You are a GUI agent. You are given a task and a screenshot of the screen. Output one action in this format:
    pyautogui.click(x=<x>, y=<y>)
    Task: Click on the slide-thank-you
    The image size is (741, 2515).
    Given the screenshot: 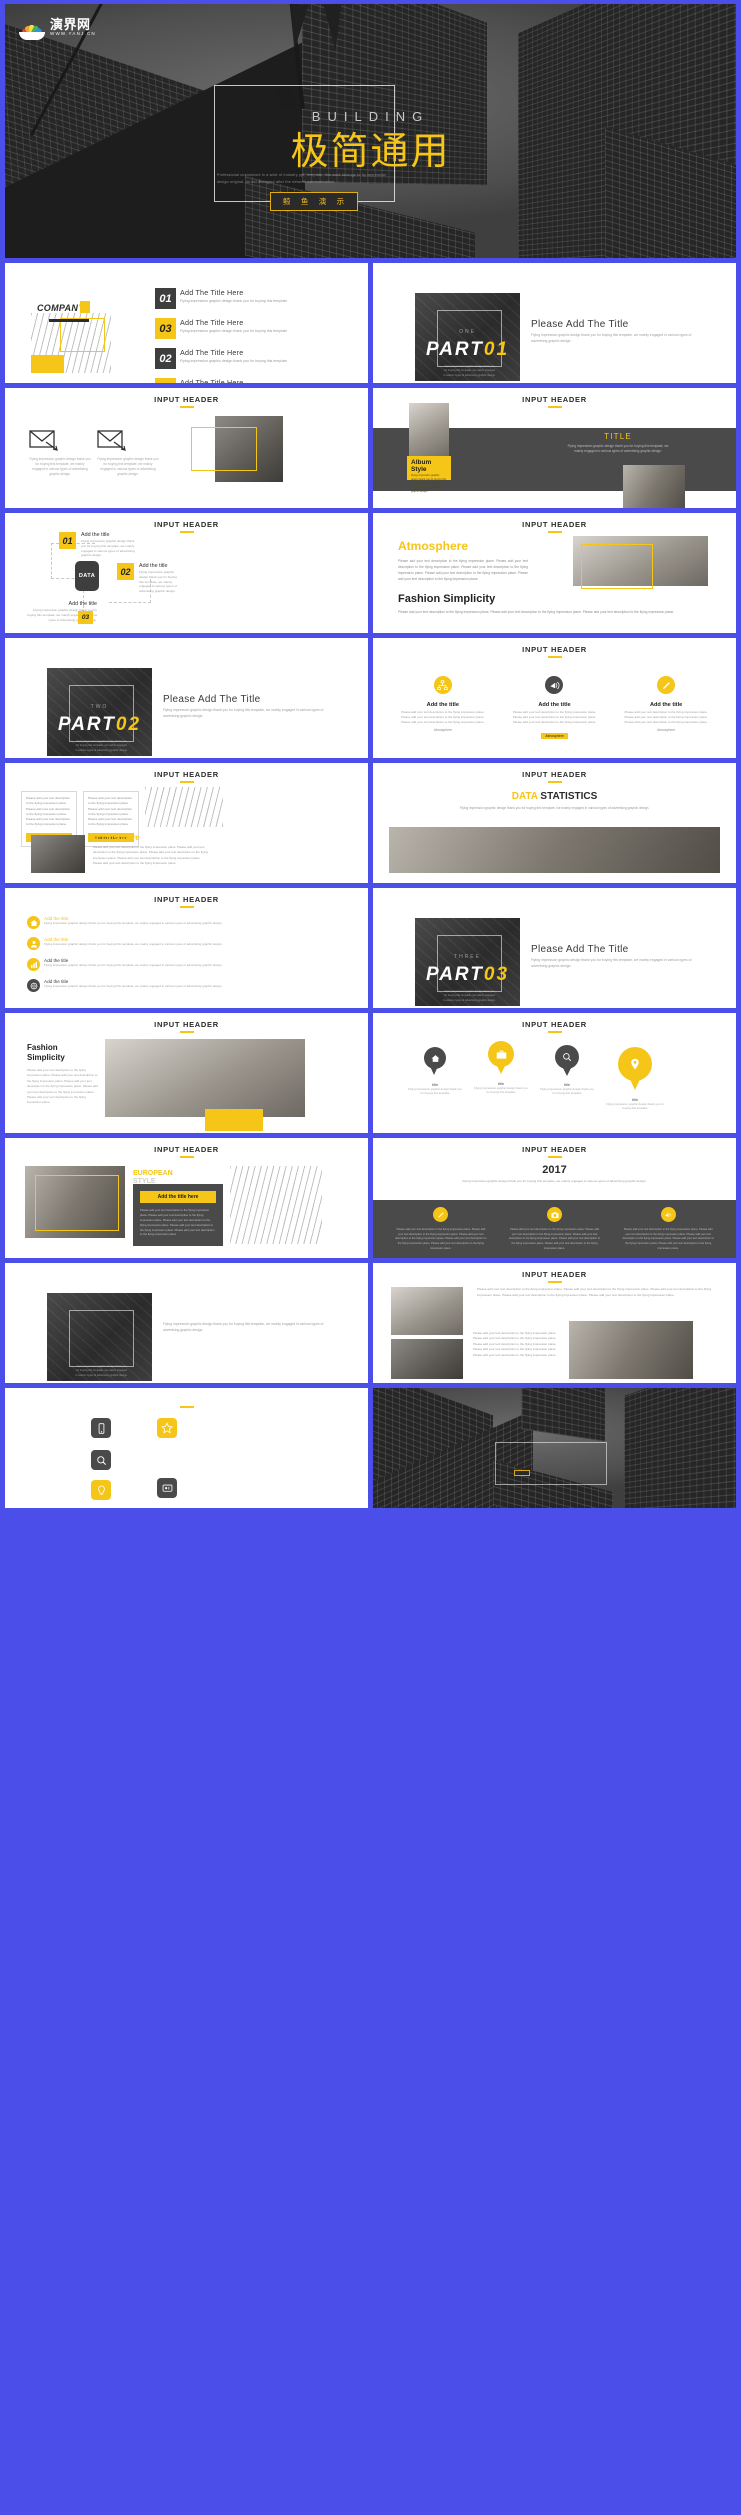 What is the action you would take?
    pyautogui.click(x=554, y=1448)
    